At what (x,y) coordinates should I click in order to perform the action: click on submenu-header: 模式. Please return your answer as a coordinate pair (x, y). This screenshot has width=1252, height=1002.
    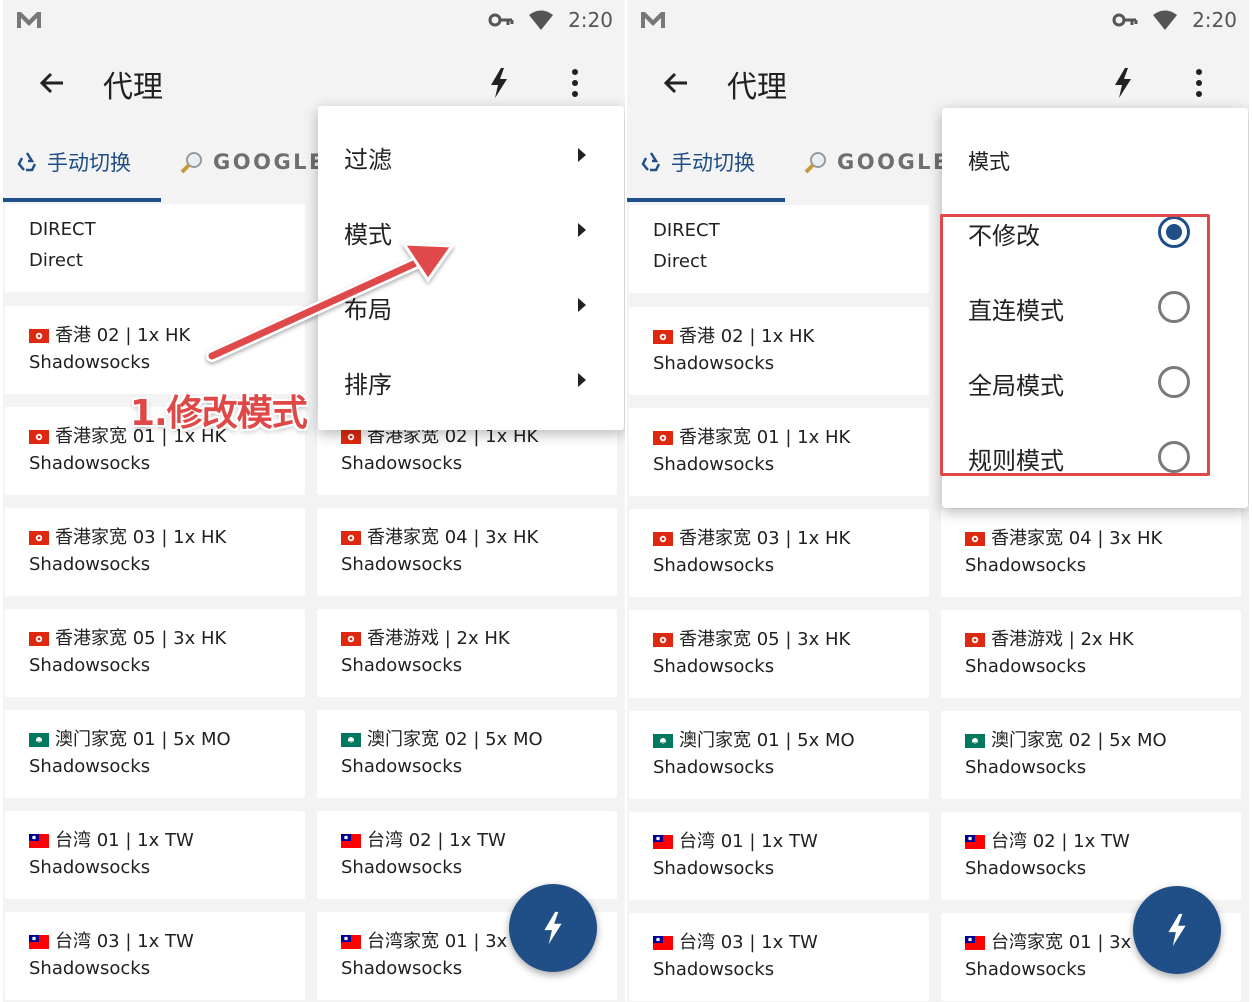
    Looking at the image, I should click on (989, 162).